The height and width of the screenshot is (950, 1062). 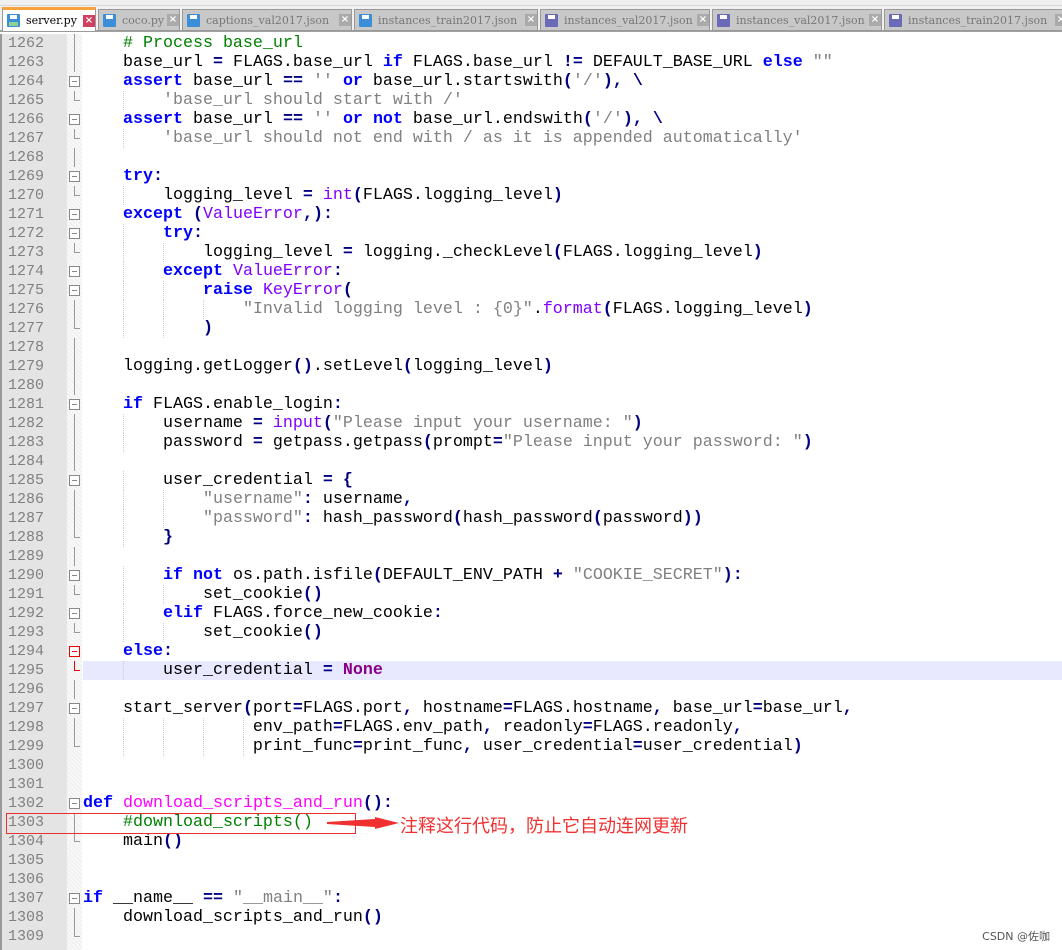 I want to click on code-line: 1285 user_credential = {, so click(x=531, y=480).